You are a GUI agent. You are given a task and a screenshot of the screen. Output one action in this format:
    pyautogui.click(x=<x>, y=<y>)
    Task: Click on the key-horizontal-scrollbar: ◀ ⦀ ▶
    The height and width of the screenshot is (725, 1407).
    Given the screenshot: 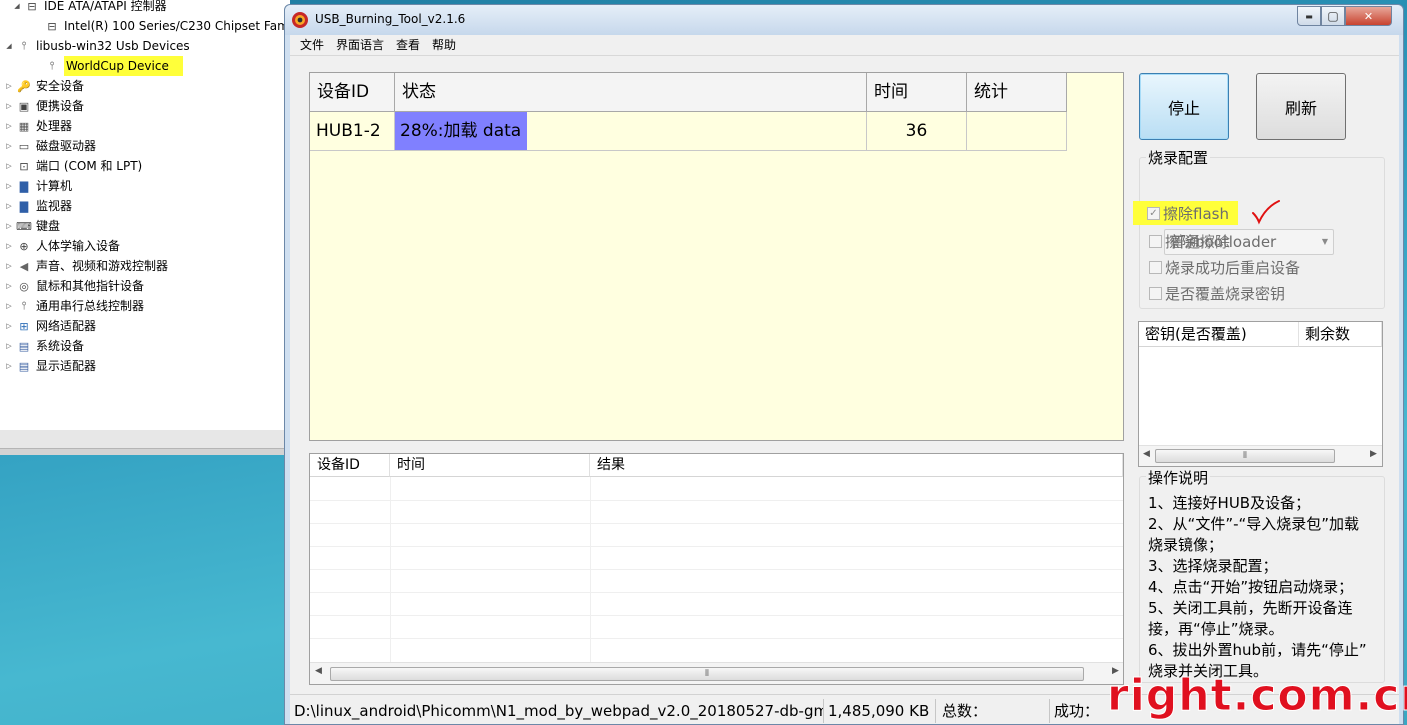 What is the action you would take?
    pyautogui.click(x=1260, y=455)
    